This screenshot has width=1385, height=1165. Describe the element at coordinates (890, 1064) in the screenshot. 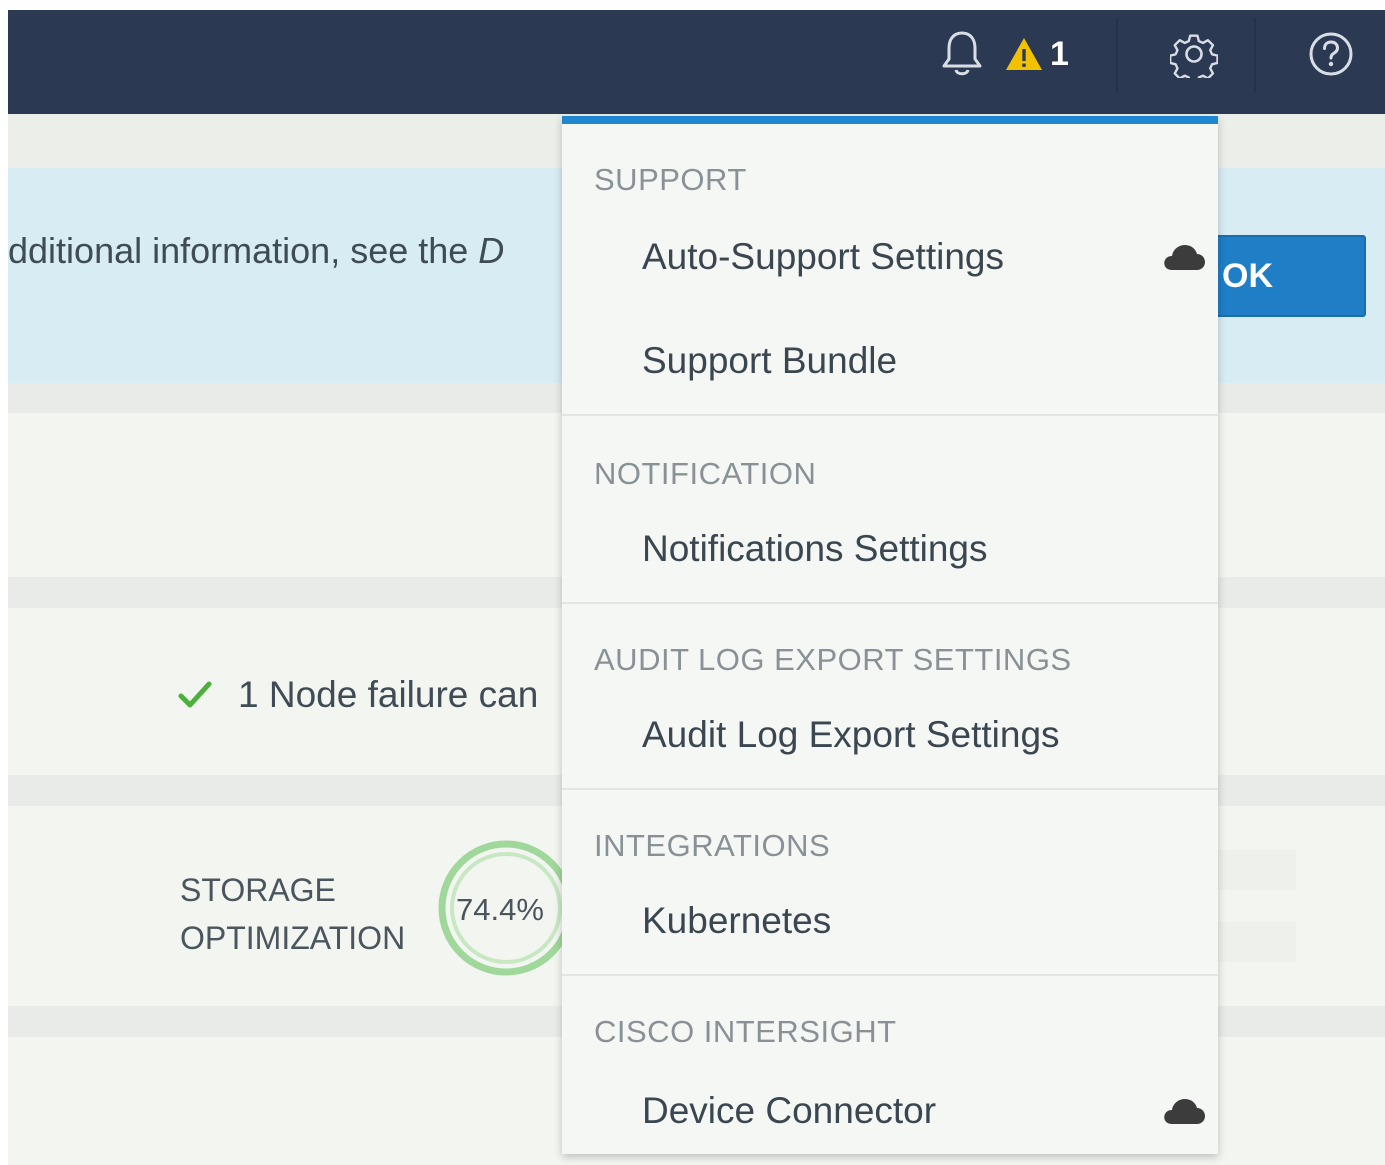

I see `menu-section-cisco-intersight: CISCO INTERSIGHT Device Connector` at that location.